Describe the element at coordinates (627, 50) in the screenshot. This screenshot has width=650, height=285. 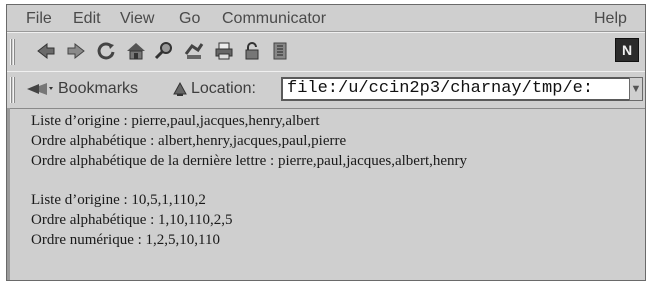
I see `netscape-logo: N` at that location.